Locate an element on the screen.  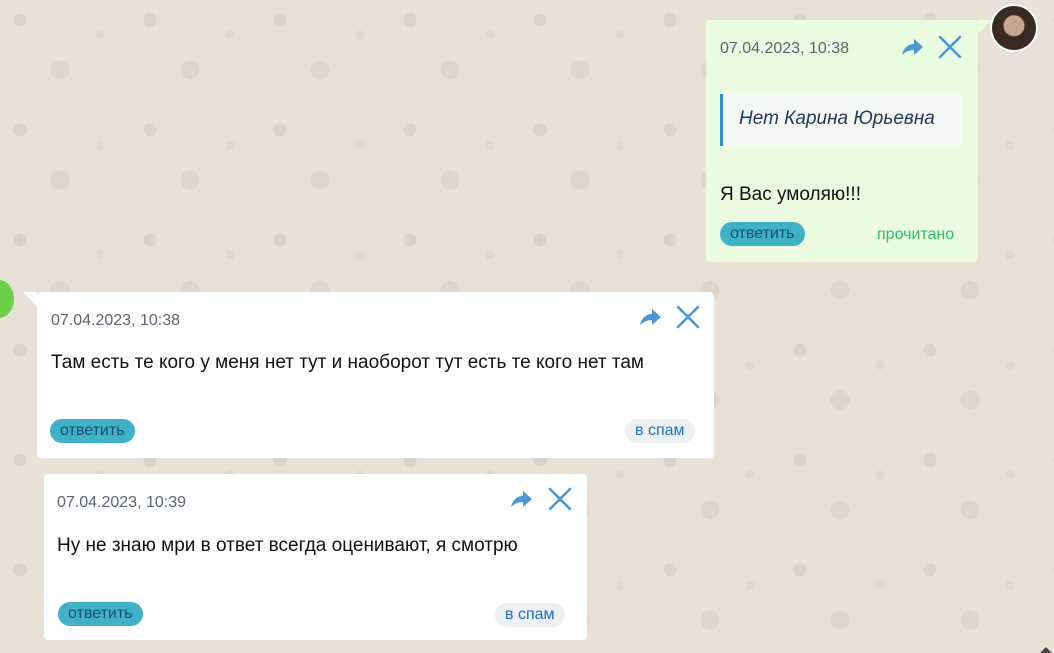
user-avatar is located at coordinates (1014, 28).